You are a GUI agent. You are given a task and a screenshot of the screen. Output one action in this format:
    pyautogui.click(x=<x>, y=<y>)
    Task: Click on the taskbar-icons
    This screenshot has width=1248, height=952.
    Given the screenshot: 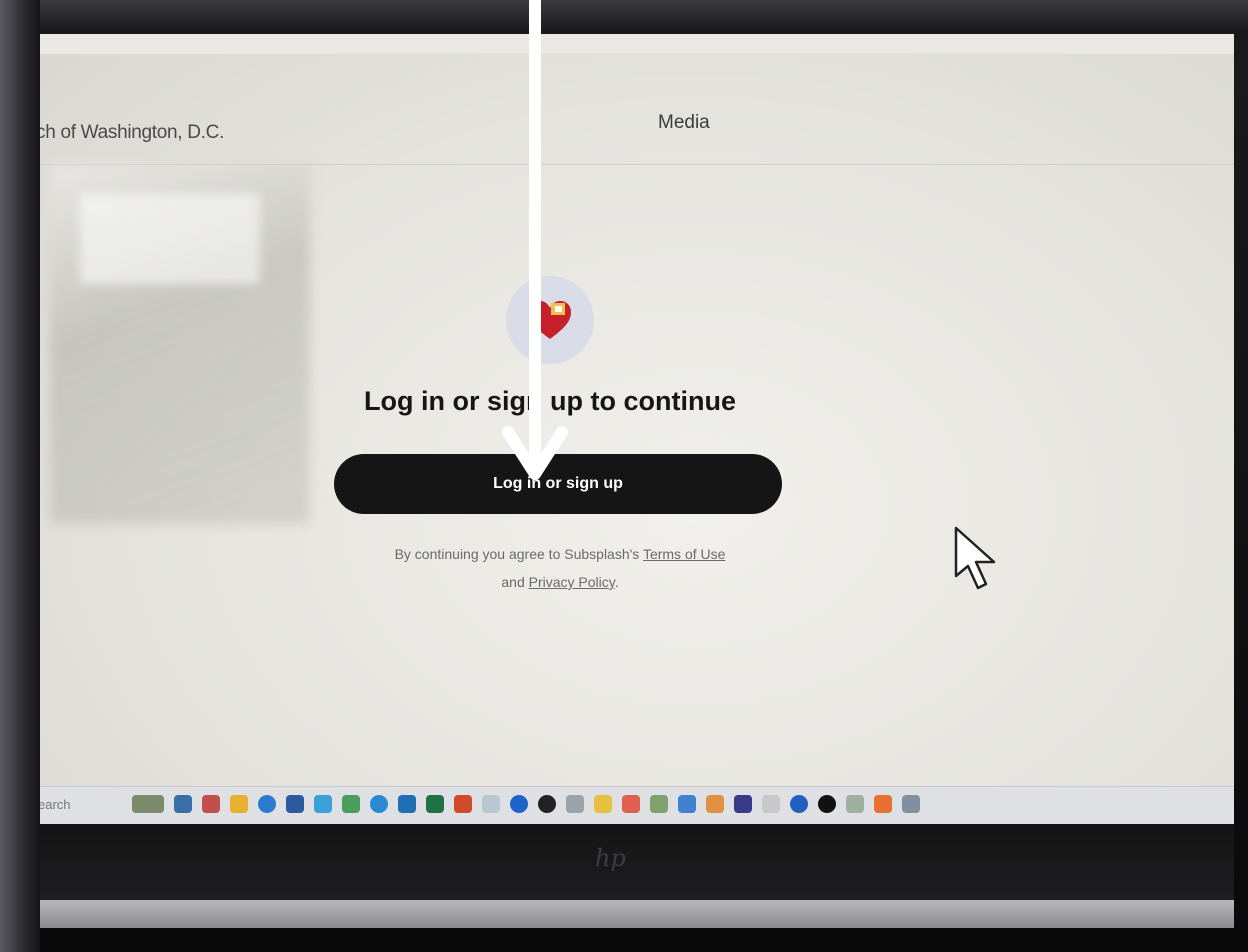 What is the action you would take?
    pyautogui.click(x=526, y=804)
    